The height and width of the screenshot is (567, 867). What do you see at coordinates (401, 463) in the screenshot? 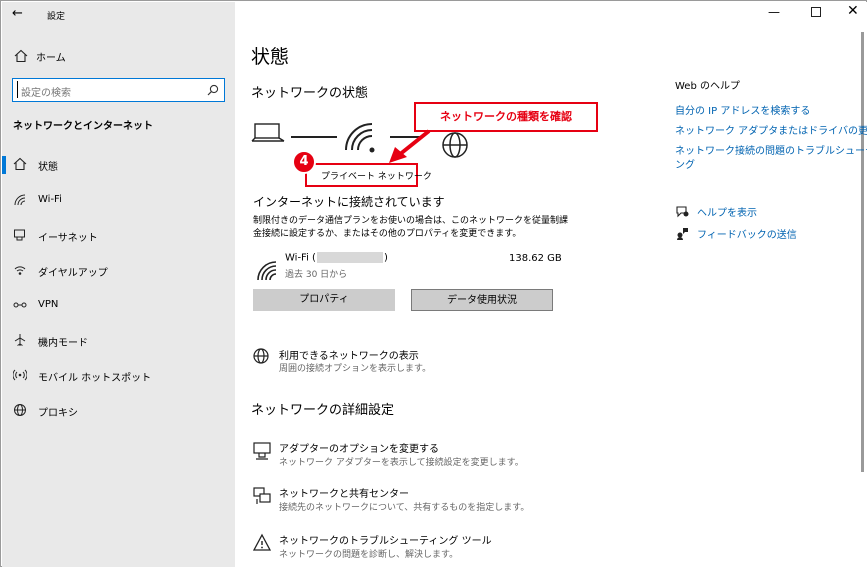
I see `change-adapter-options-subtitle: ネットワーク アダプターを表示して接続設定を変更します。` at bounding box center [401, 463].